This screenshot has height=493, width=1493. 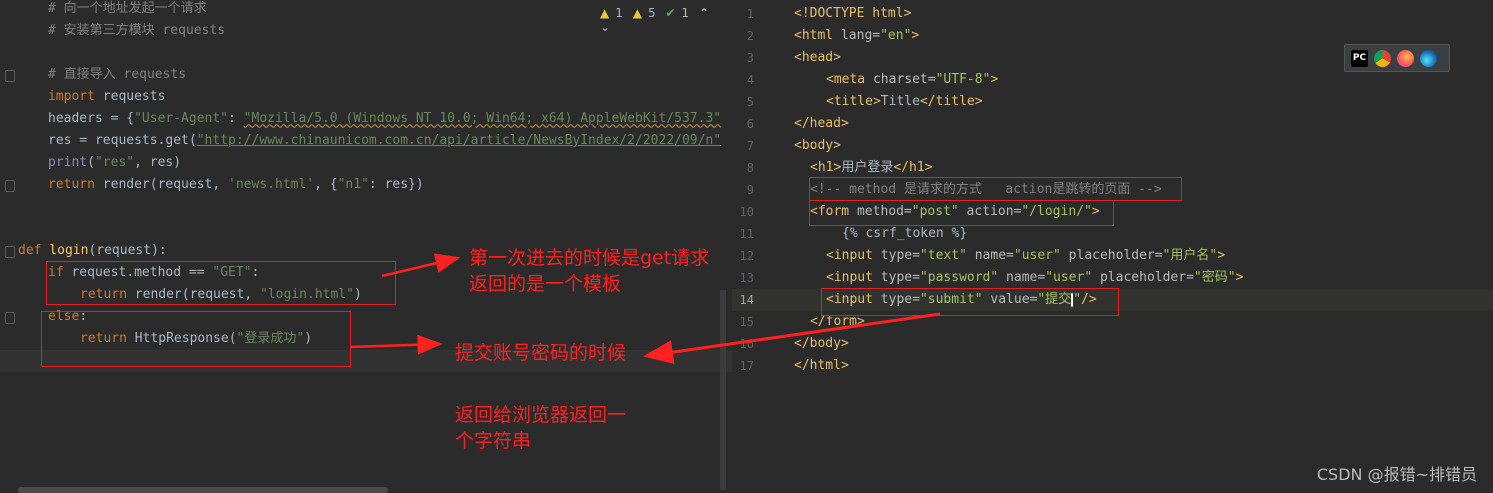 I want to click on annotation-line: 第一次进去的时候是get请求, so click(x=589, y=258).